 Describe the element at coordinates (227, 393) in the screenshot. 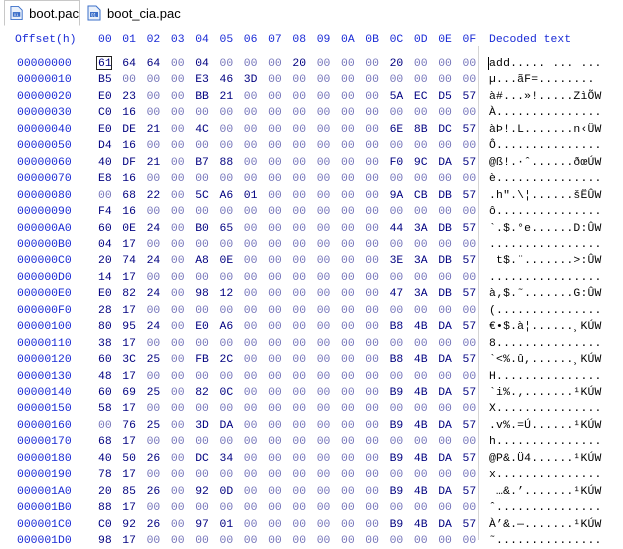

I see `hex-byte: 0C` at that location.